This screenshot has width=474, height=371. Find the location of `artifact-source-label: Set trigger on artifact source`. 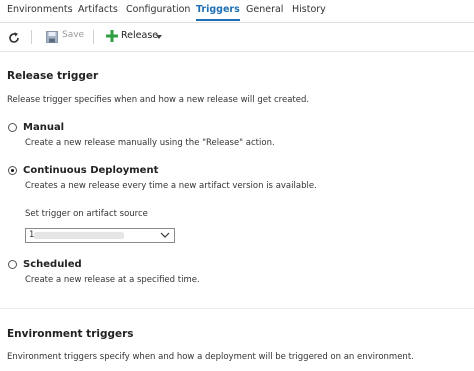

artifact-source-label: Set trigger on artifact source is located at coordinates (86, 214).